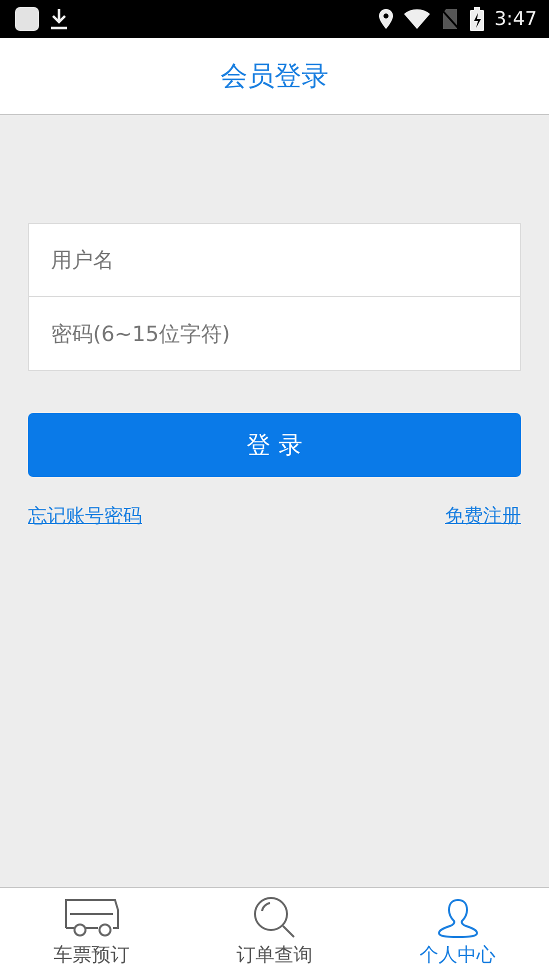 The width and height of the screenshot is (549, 976). I want to click on nav-tab: 订单查询, so click(274, 932).